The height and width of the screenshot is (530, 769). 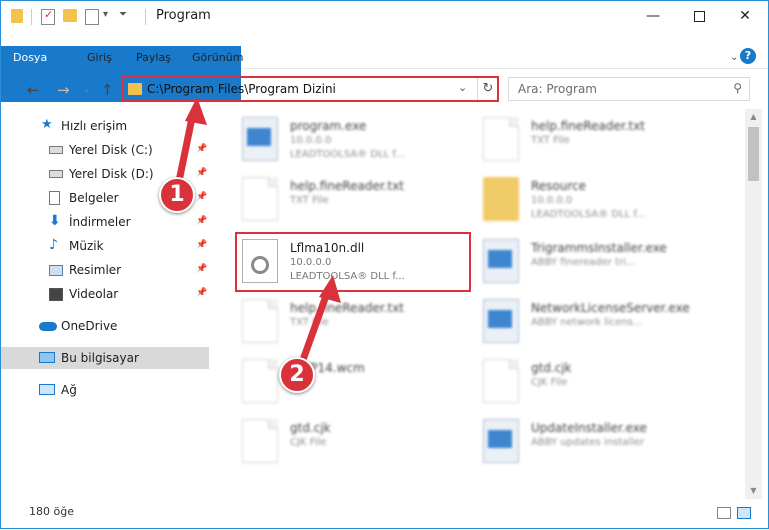 What do you see at coordinates (70, 15) in the screenshot?
I see `new-folder-icon` at bounding box center [70, 15].